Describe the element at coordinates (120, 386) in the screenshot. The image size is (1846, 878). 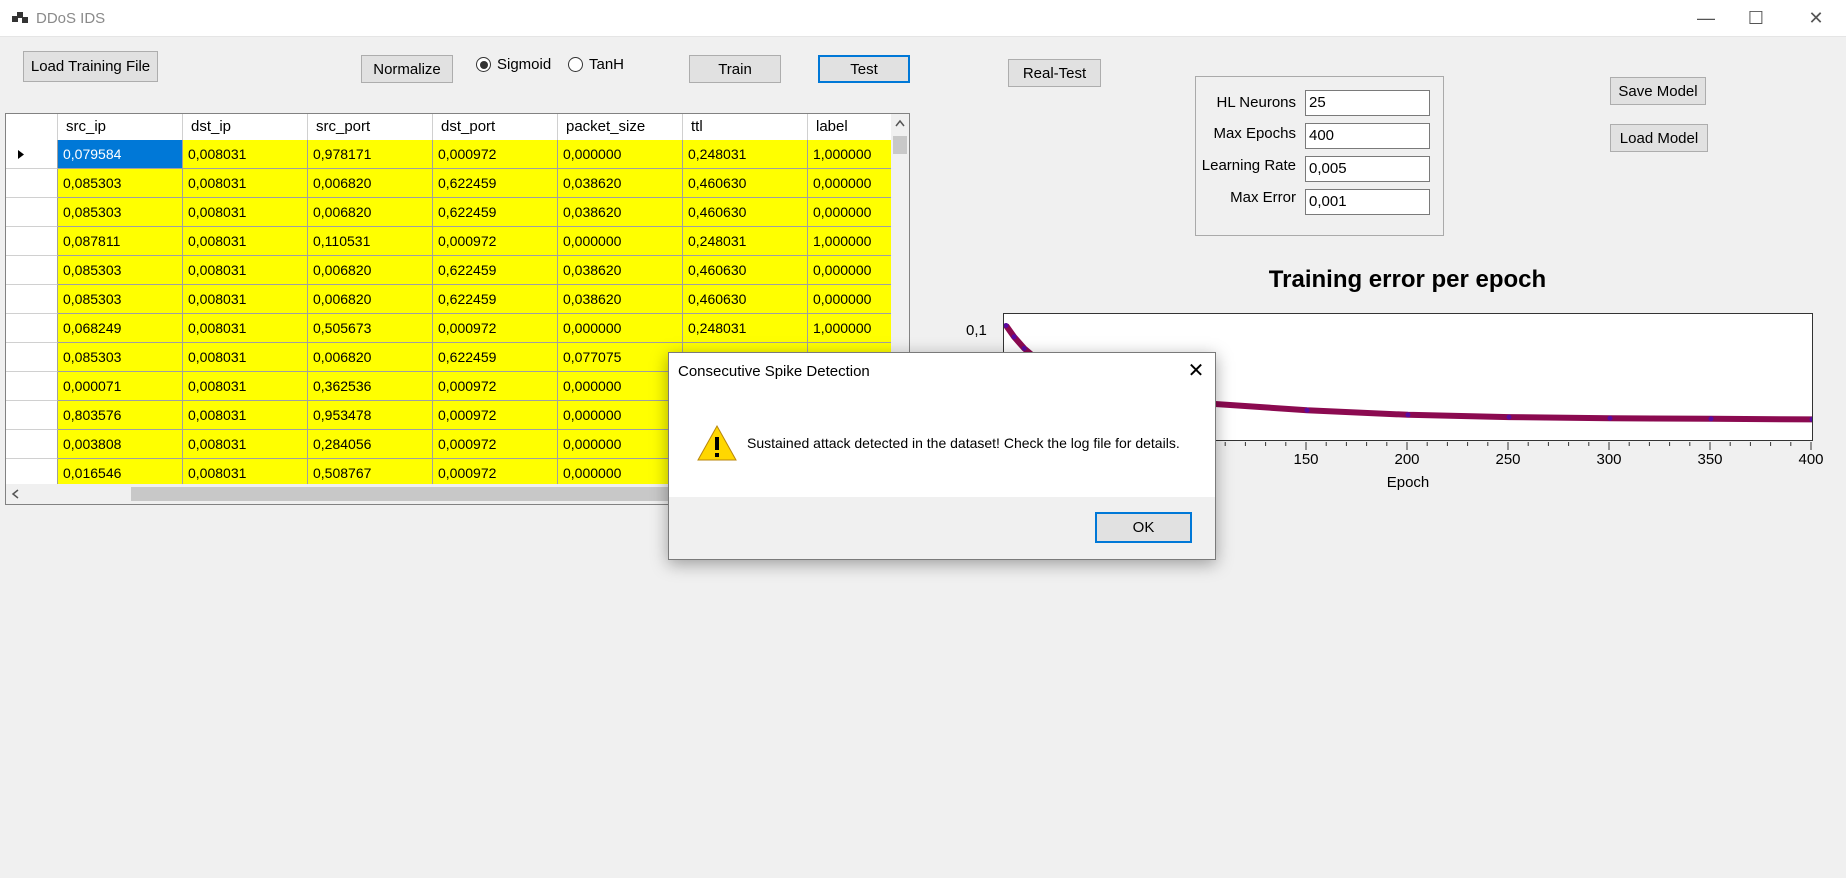
I see `table-cell: 0,000071` at that location.